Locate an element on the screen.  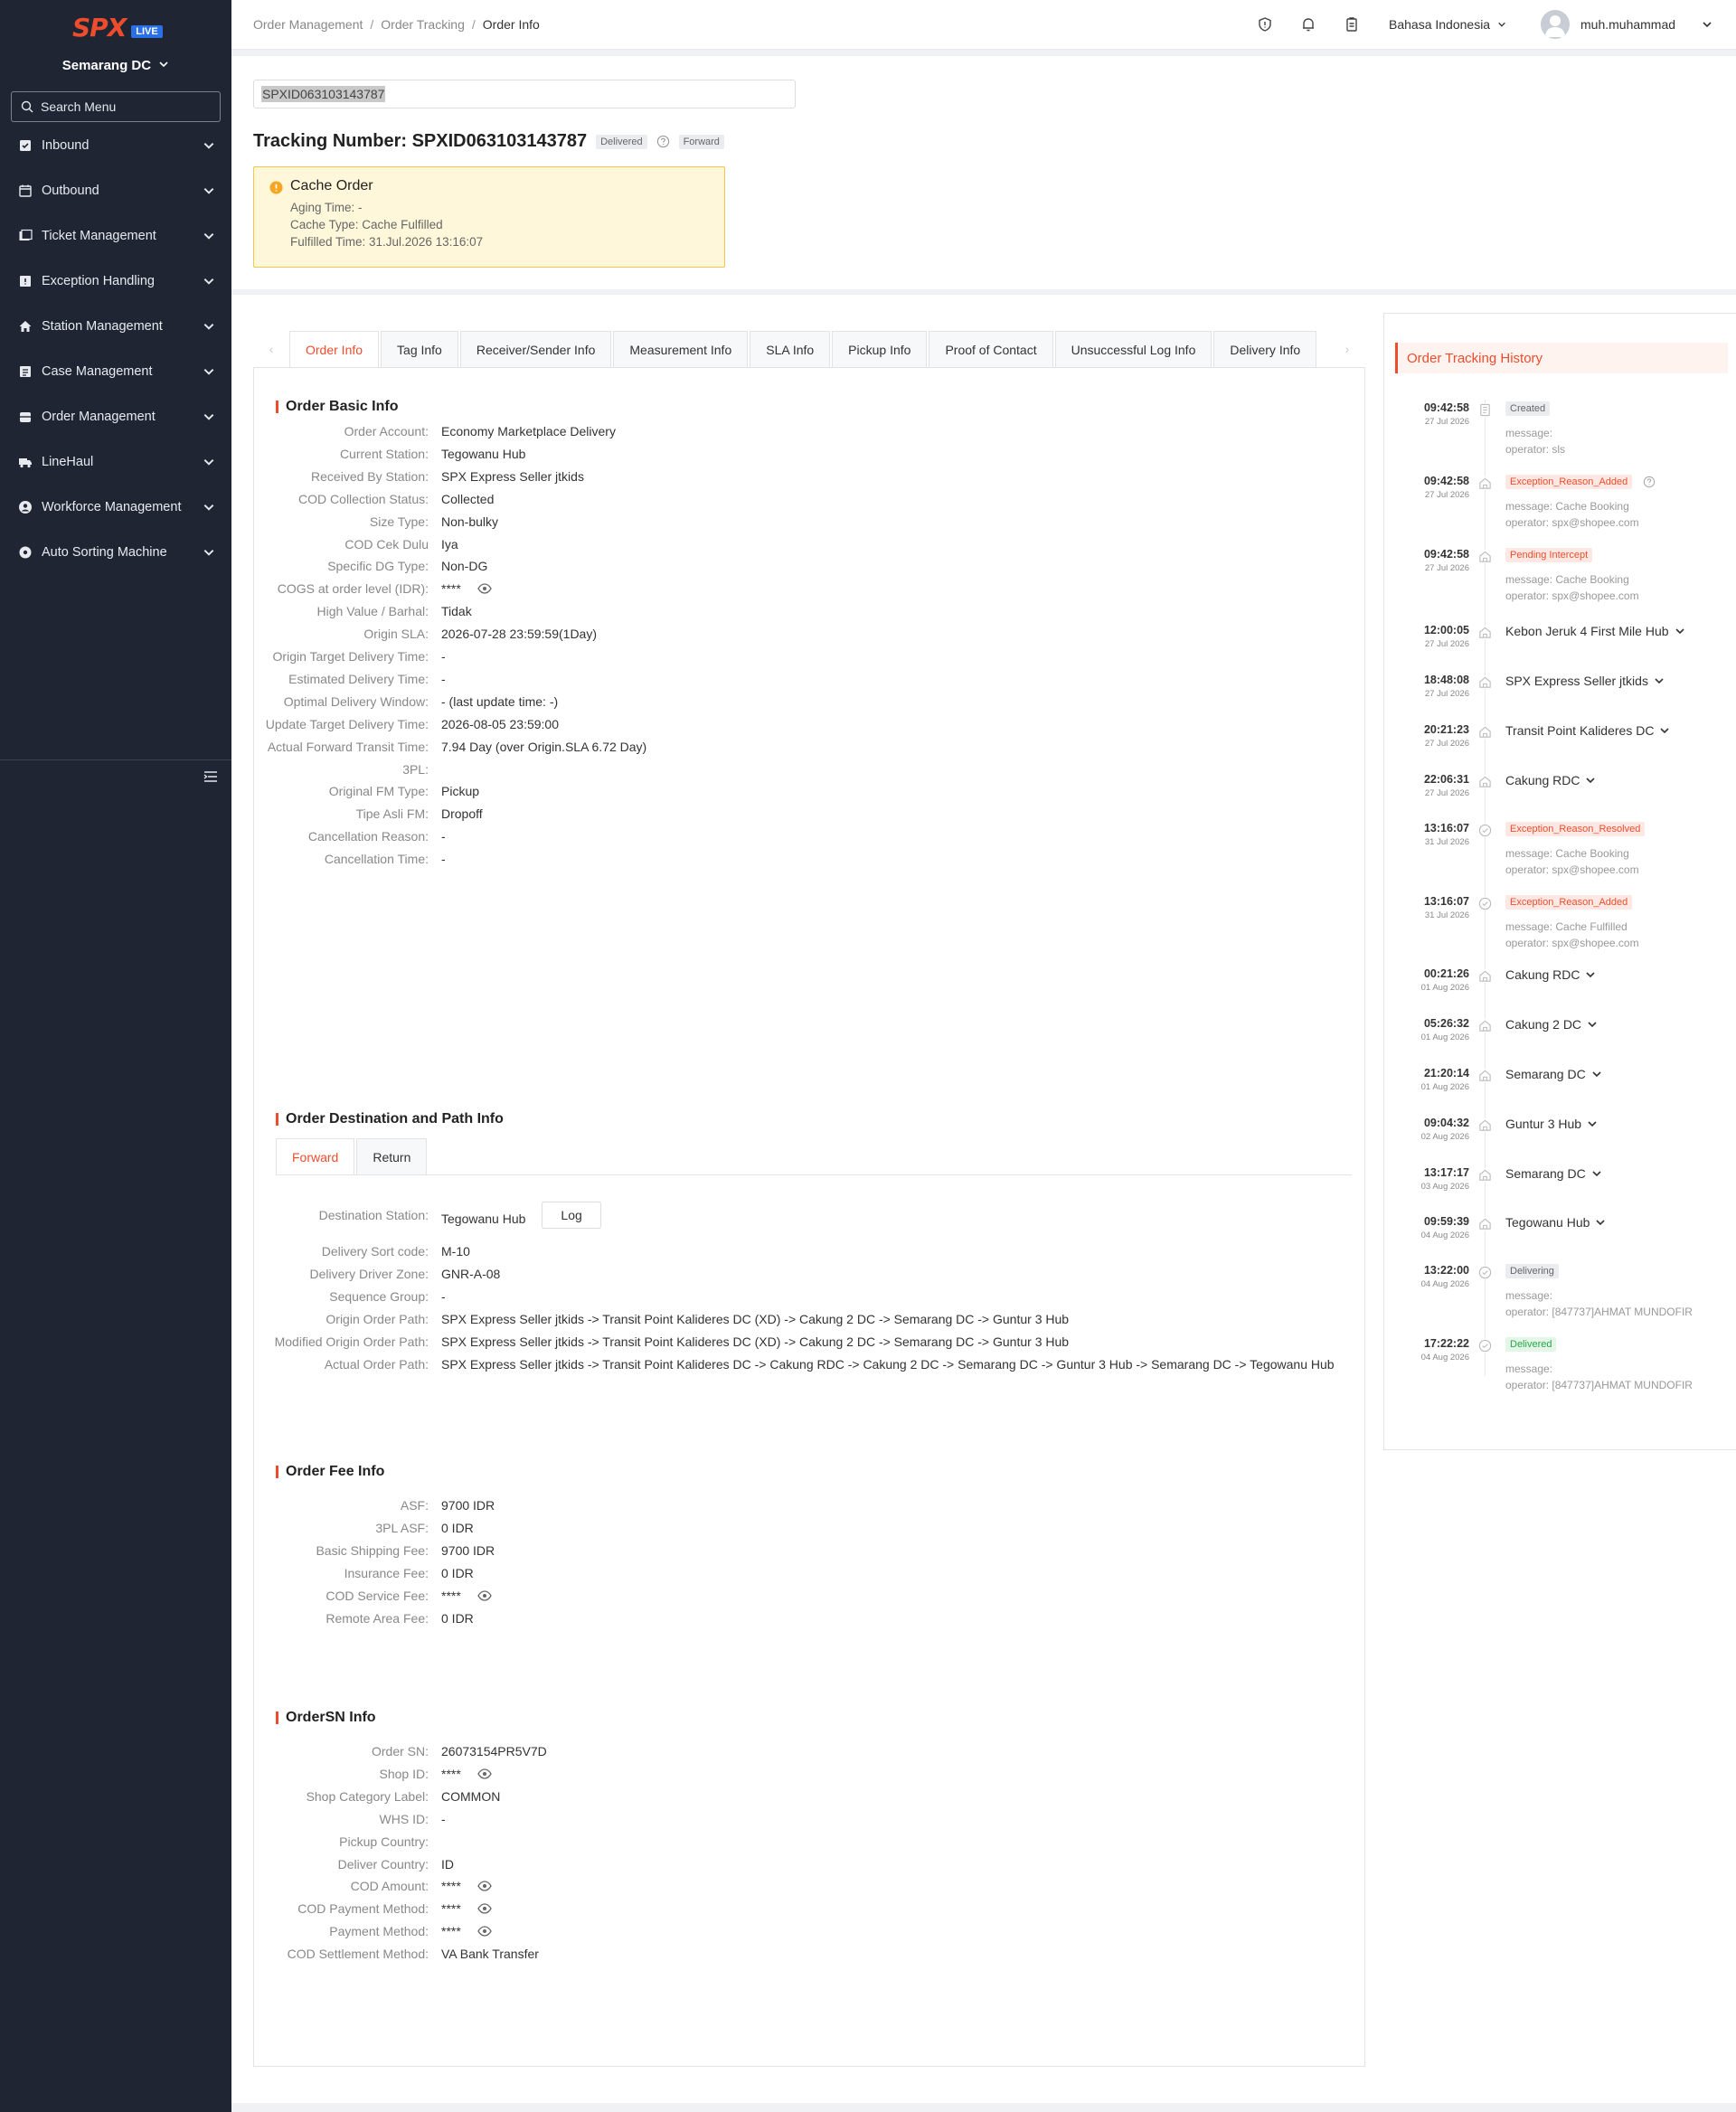
field-value: **** is located at coordinates (466, 1774).